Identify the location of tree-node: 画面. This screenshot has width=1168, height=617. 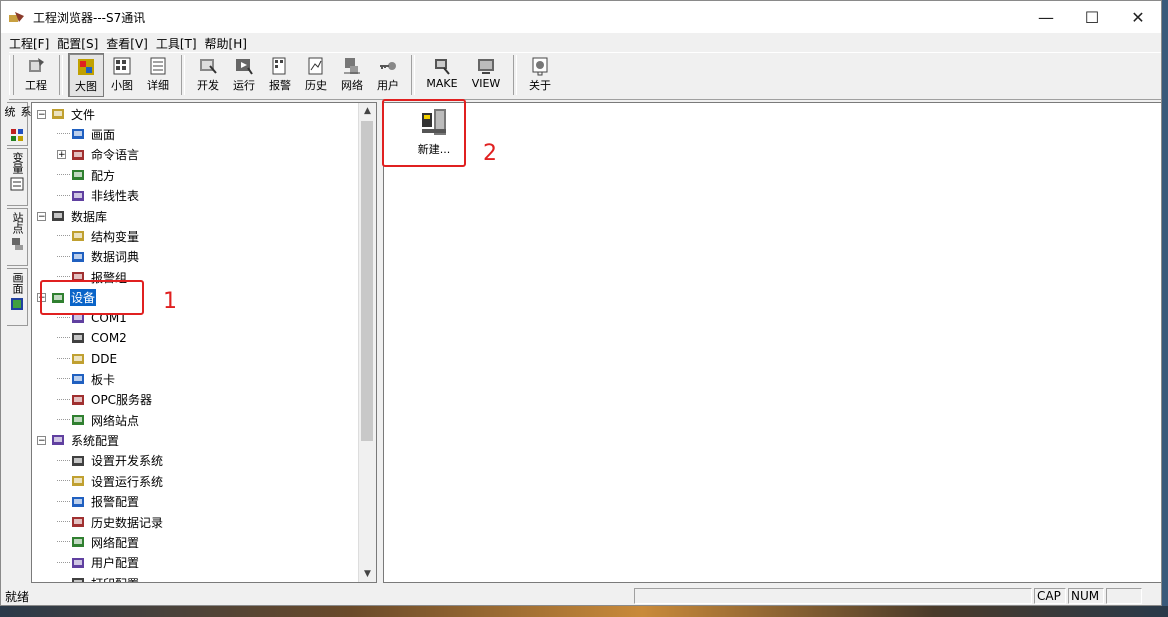
(86, 134).